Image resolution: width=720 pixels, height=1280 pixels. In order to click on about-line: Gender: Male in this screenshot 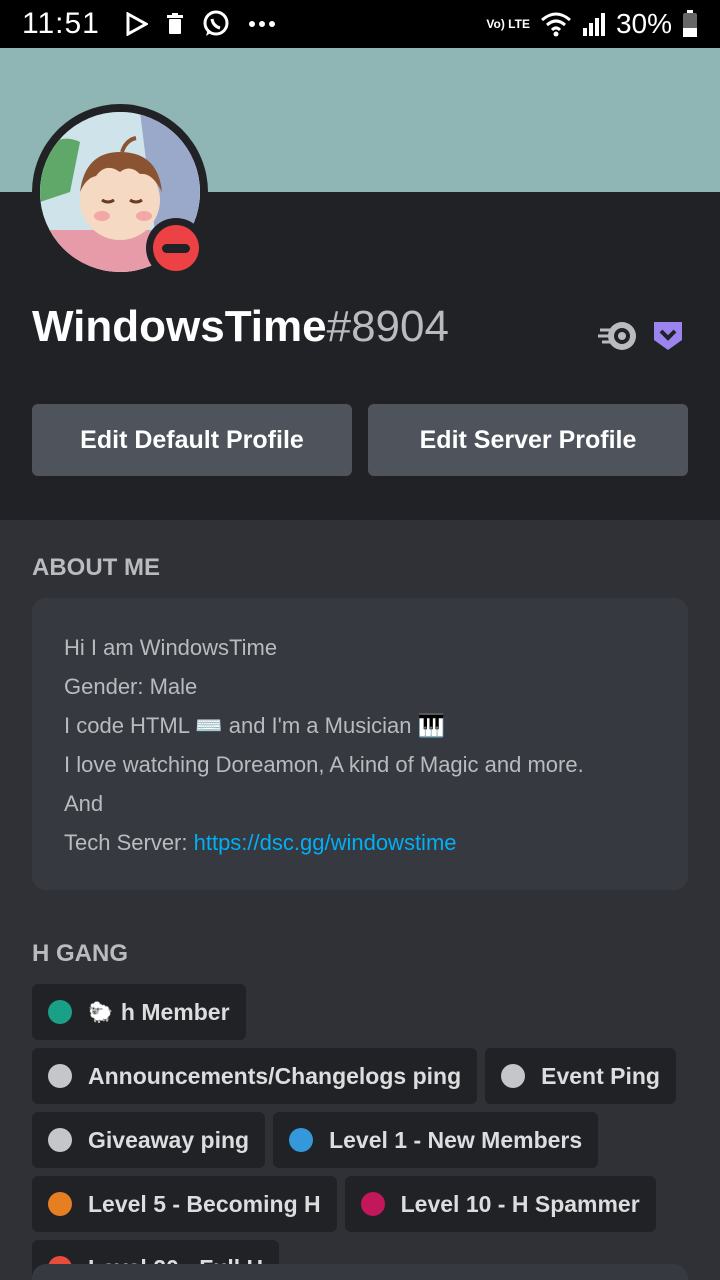, I will do `click(131, 686)`.